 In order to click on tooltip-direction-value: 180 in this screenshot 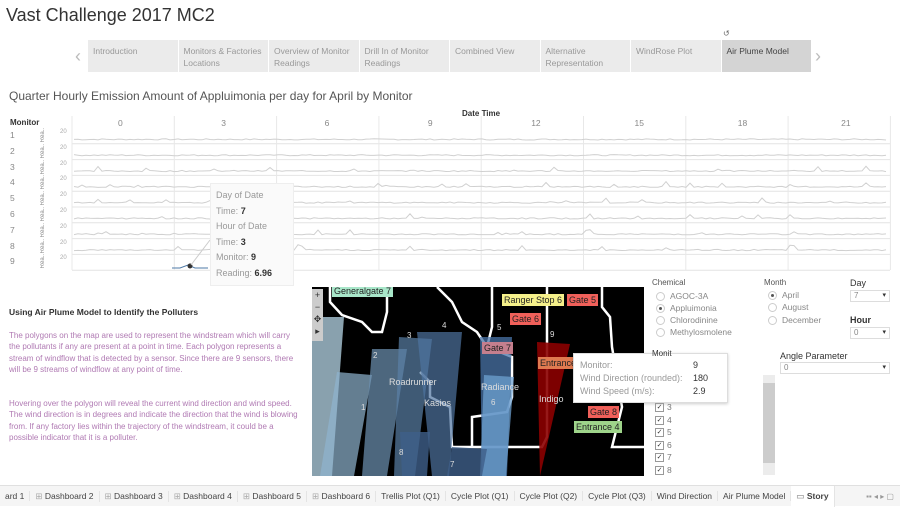, I will do `click(701, 378)`.